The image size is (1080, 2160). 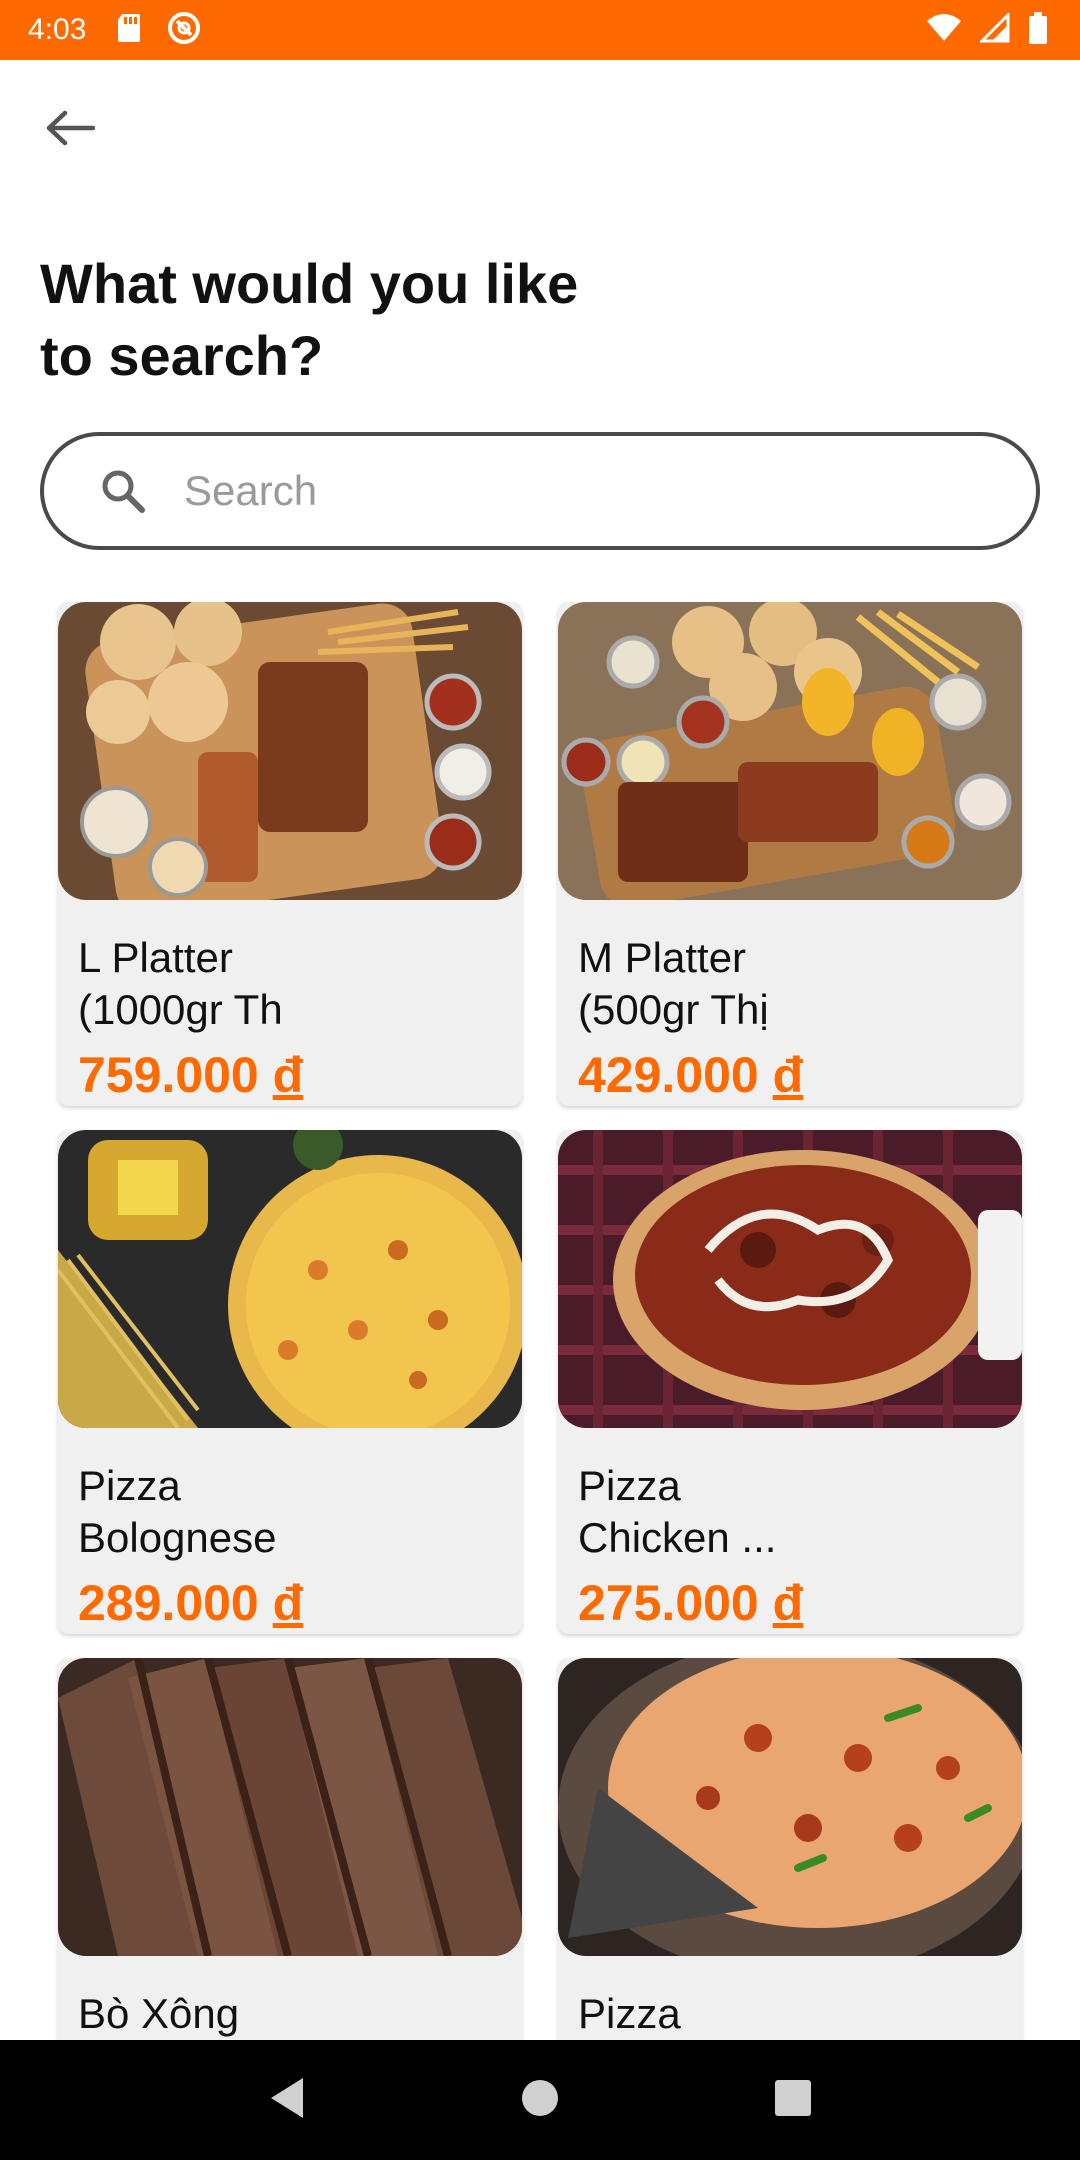 I want to click on nav-recents-button, so click(x=793, y=2100).